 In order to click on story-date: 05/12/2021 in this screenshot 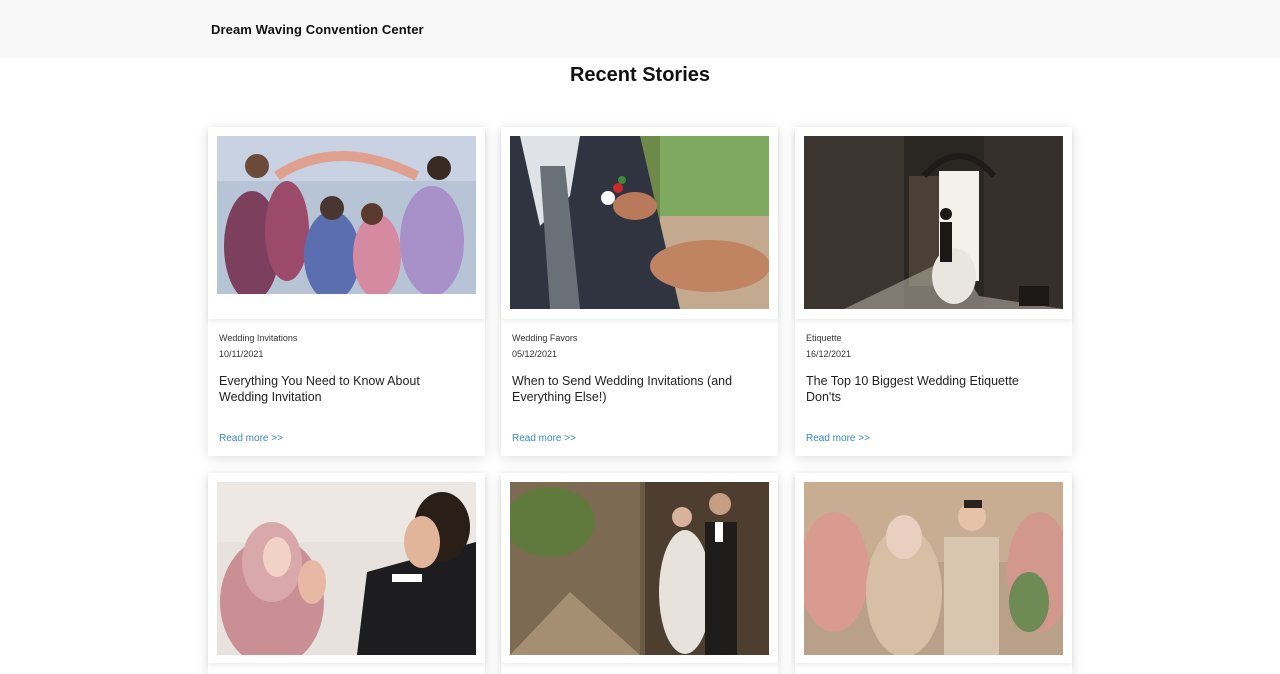, I will do `click(535, 354)`.